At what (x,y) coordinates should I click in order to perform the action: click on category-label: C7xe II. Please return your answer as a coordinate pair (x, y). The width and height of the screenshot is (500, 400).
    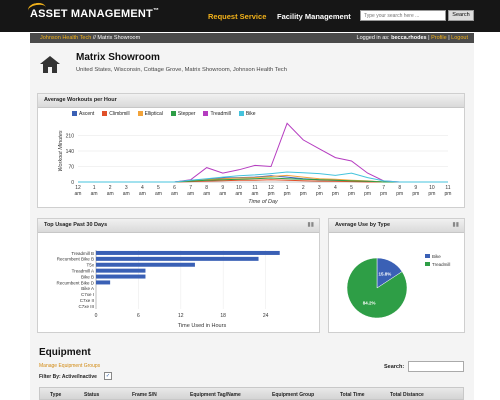
    Looking at the image, I should click on (87, 300).